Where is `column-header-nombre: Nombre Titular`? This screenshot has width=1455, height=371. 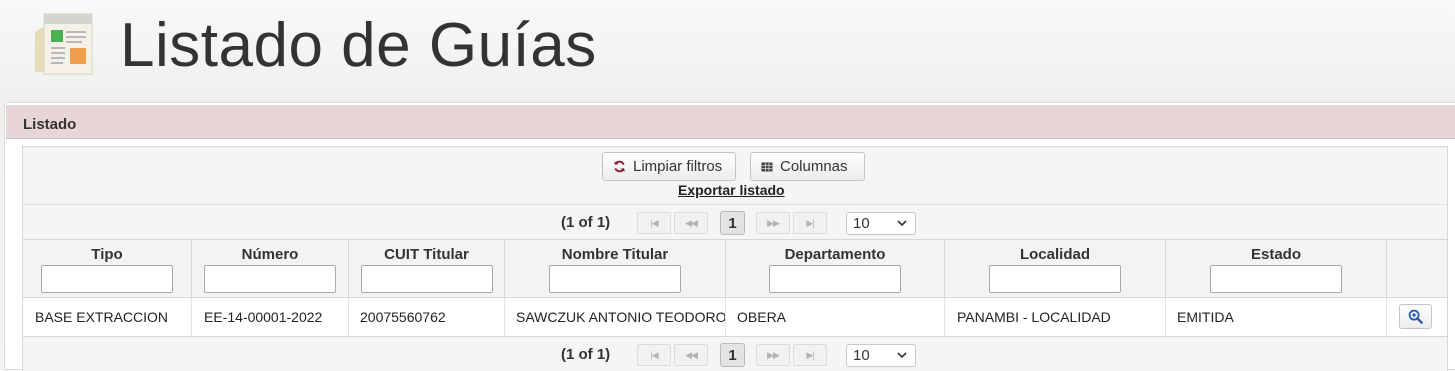 column-header-nombre: Nombre Titular is located at coordinates (615, 268).